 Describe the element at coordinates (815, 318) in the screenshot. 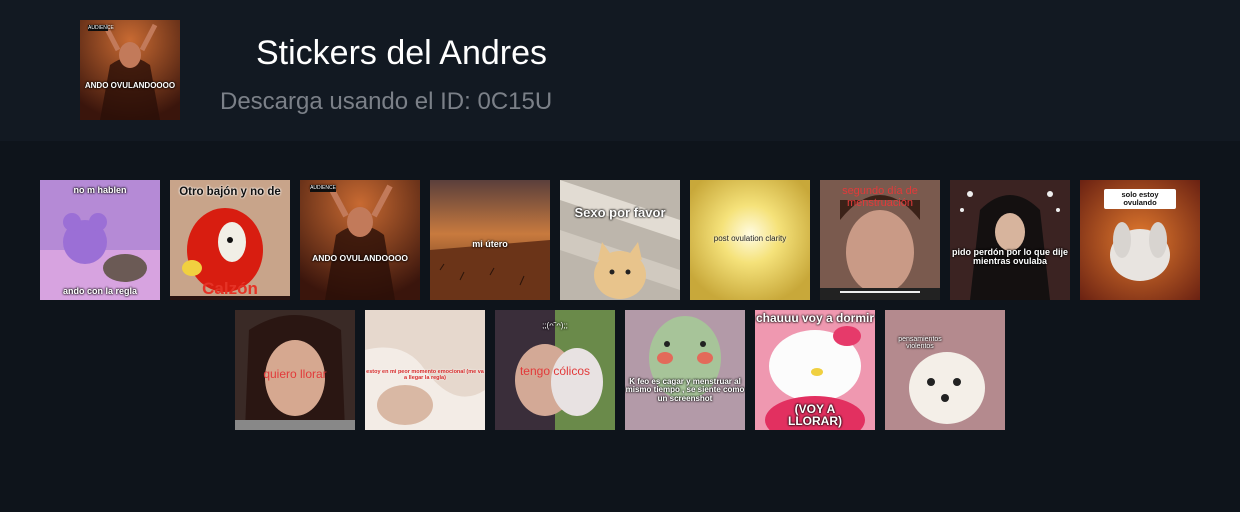

I see `sticker-caption-top: chauuu voy a dormir` at that location.